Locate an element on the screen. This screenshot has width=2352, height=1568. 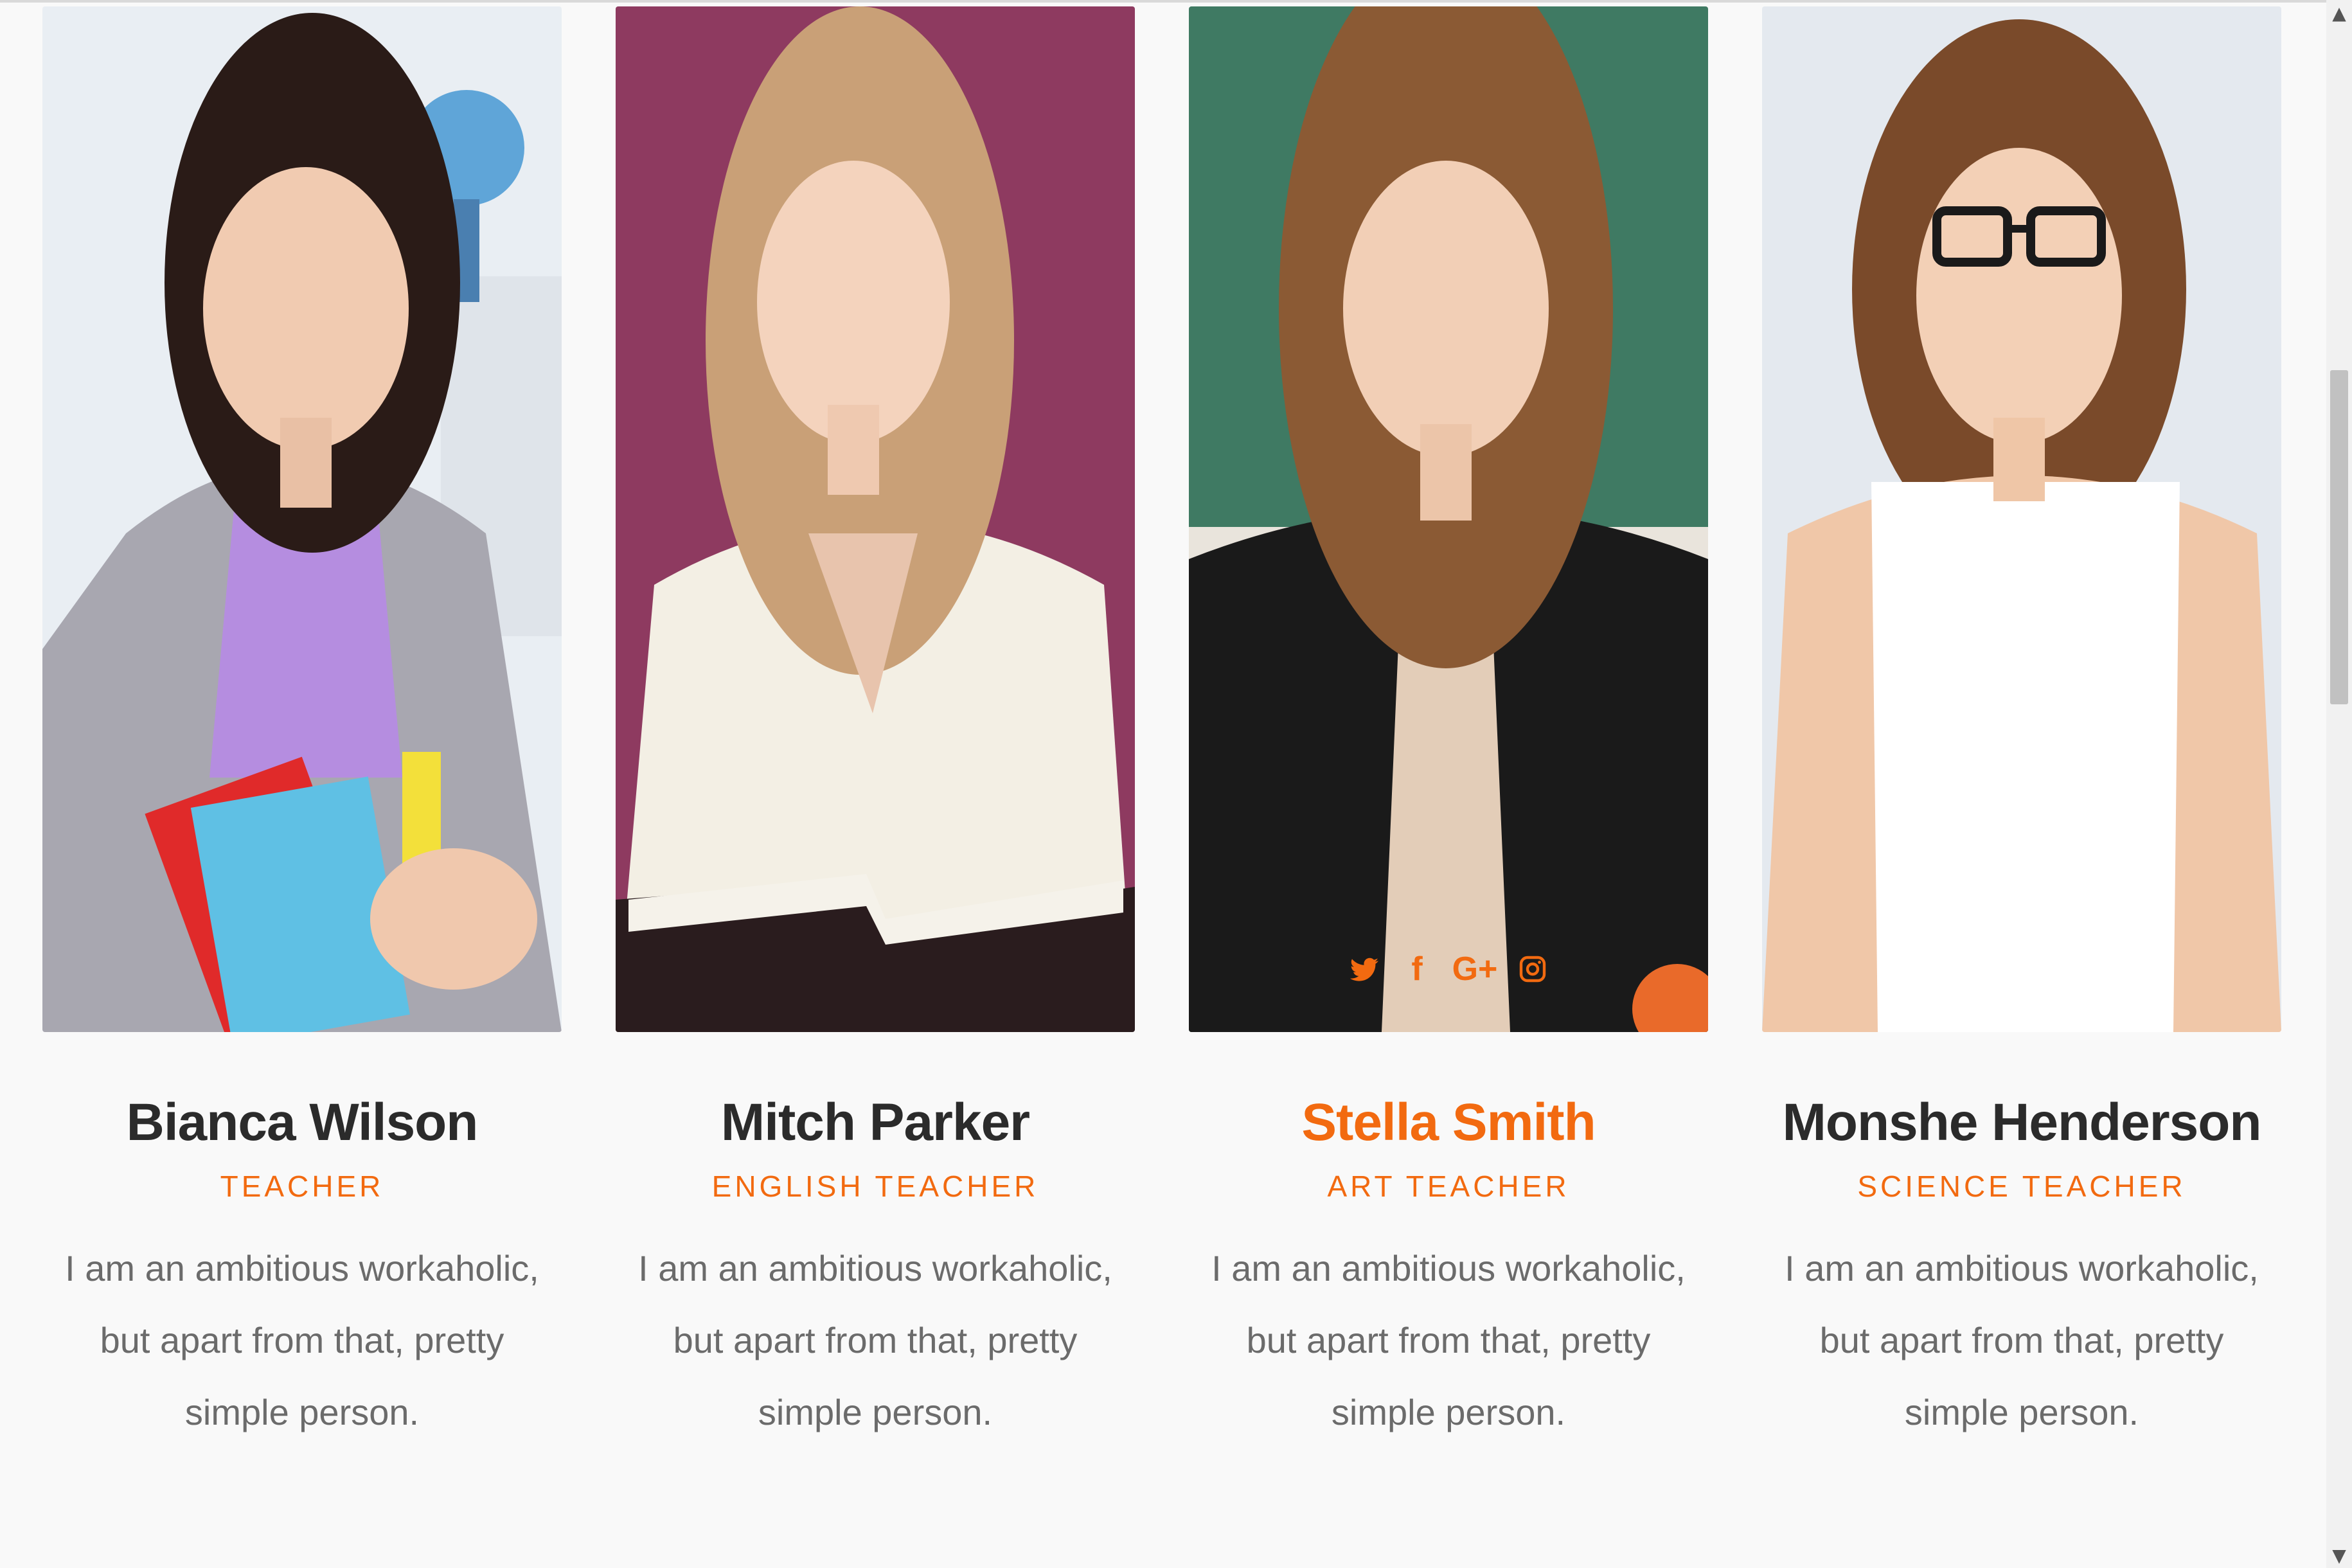
social-links: f G+ is located at coordinates (1448, 969).